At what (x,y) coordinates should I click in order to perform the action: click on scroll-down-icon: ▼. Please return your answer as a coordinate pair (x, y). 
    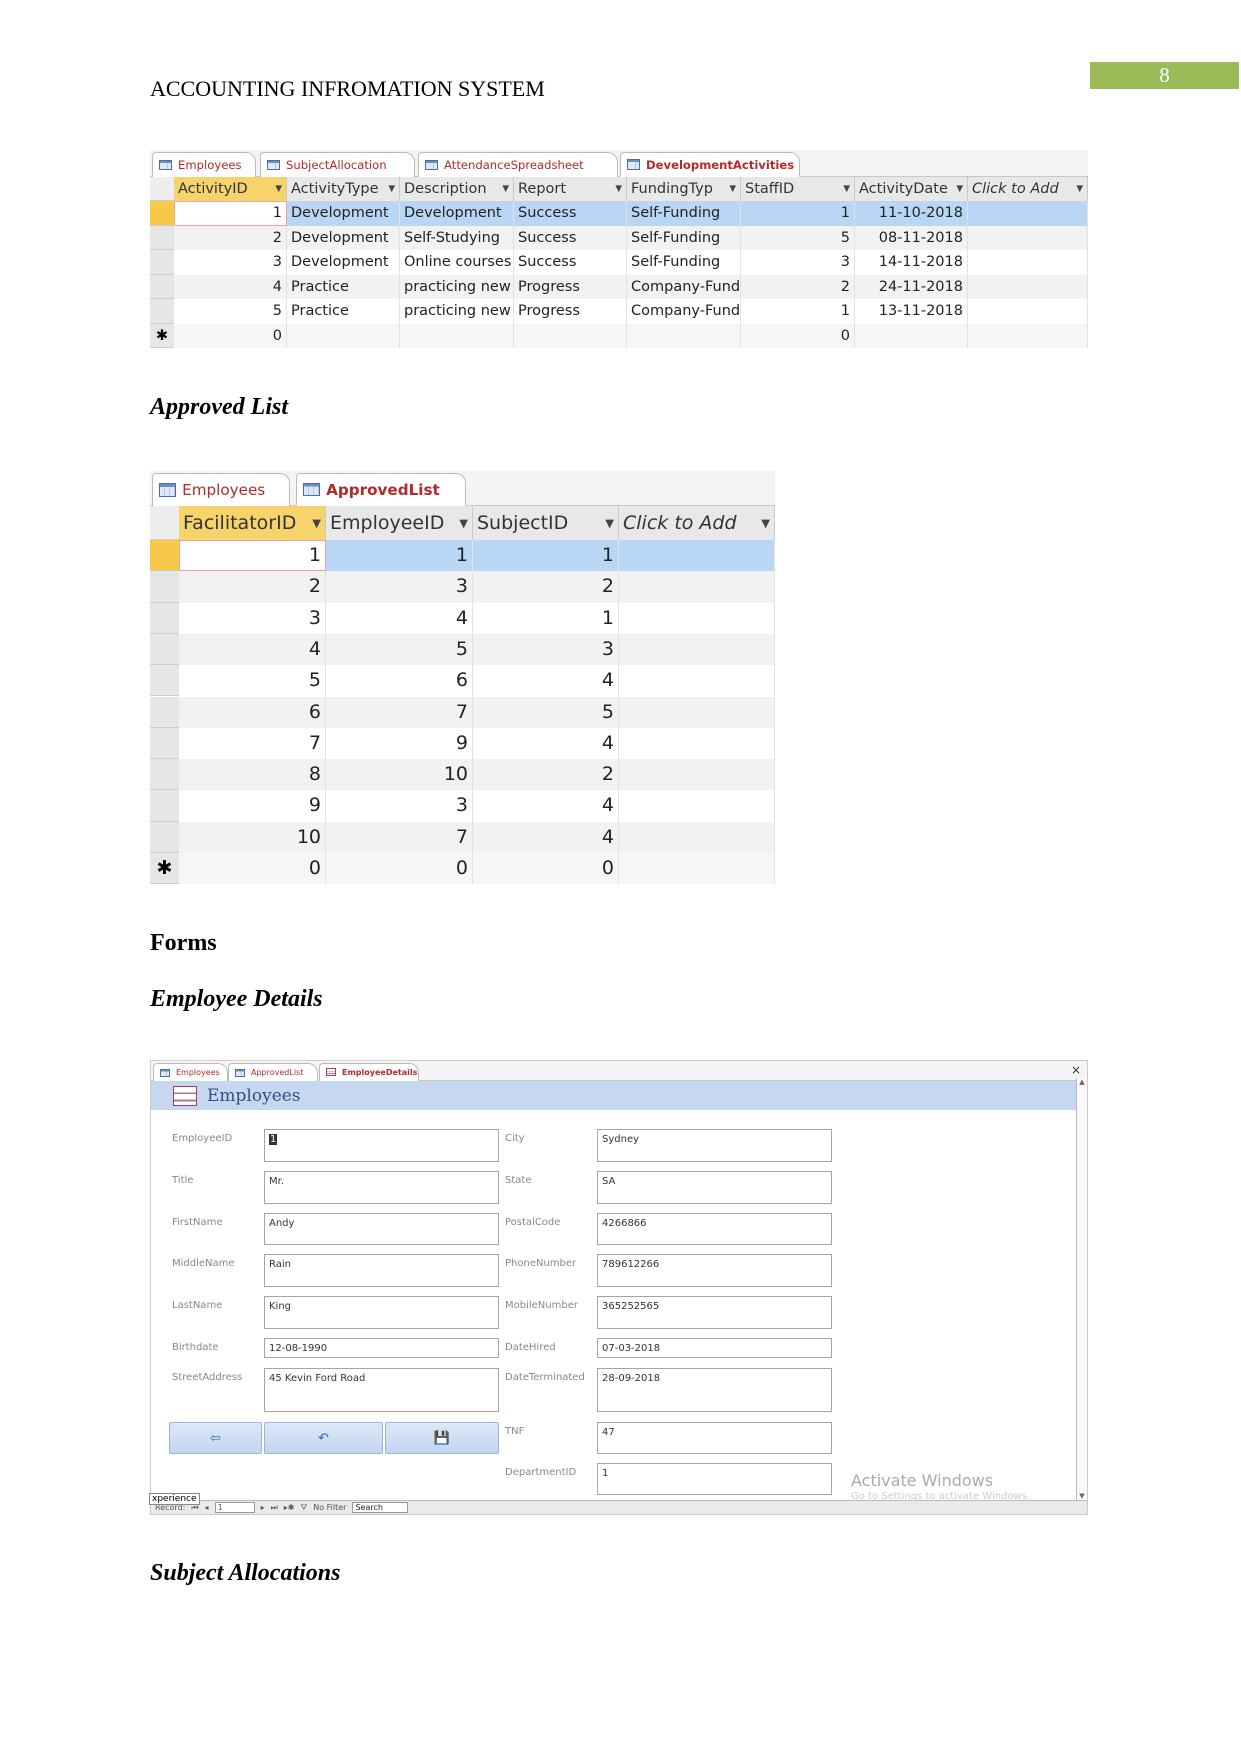
    Looking at the image, I should click on (1082, 1496).